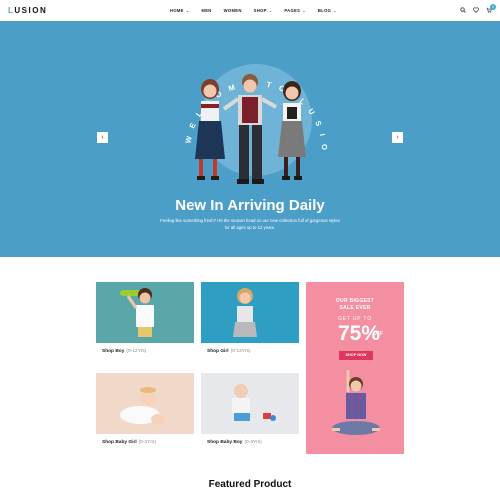 This screenshot has width=500, height=500. I want to click on nav-men-label: MEN, so click(206, 10).